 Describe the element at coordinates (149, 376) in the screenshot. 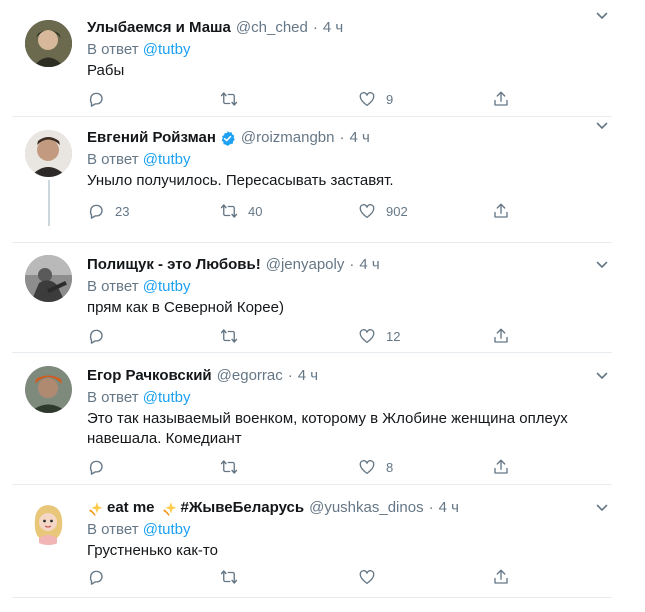

I see `author-name: Егор Рачковский` at that location.